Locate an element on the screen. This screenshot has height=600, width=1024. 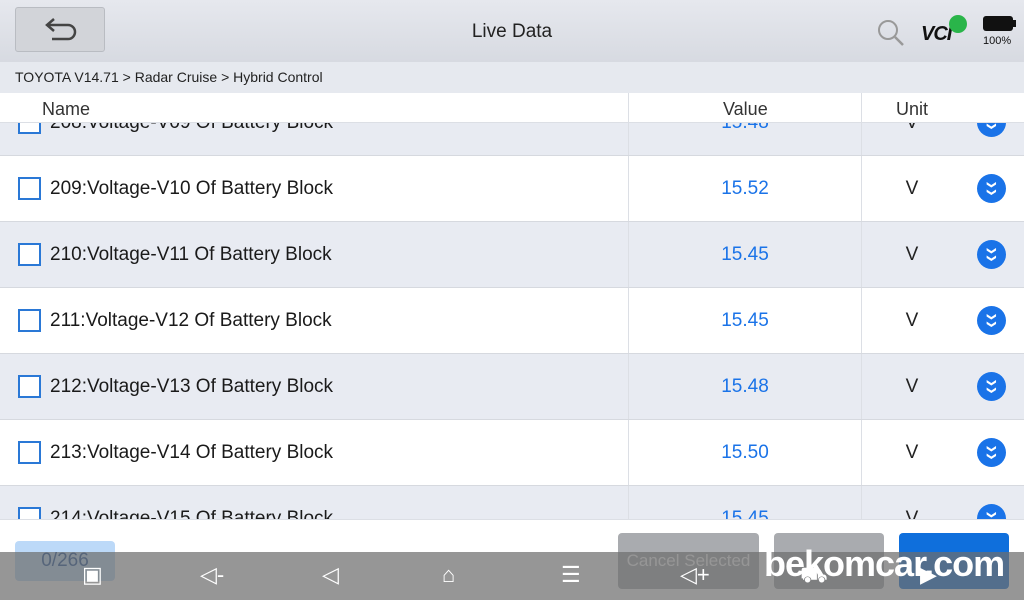
nav-menu-icon: ☰ is located at coordinates (571, 575).